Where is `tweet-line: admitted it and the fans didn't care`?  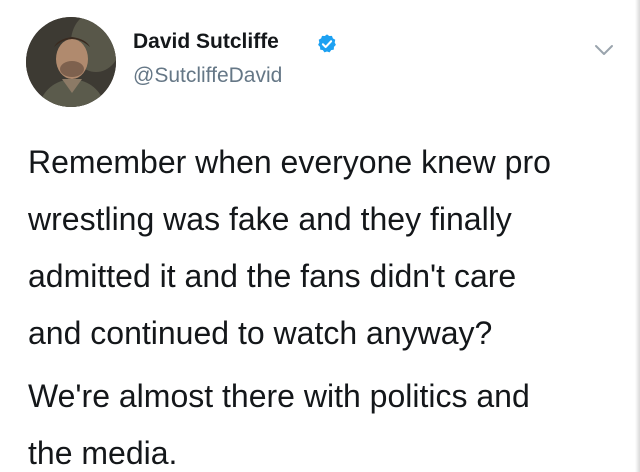
tweet-line: admitted it and the fans didn't care is located at coordinates (272, 276).